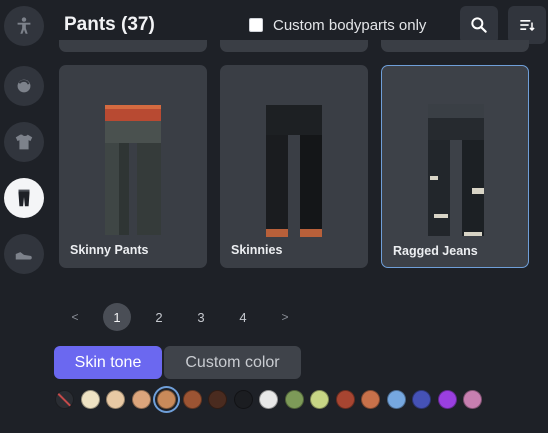 The width and height of the screenshot is (548, 433). I want to click on item-card-skinnies: Skinnies, so click(294, 166).